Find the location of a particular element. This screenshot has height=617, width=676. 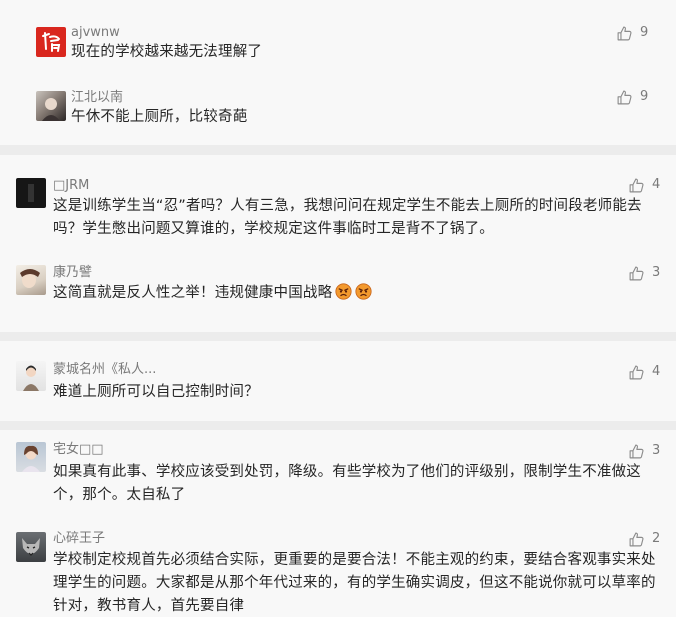

comment-nickname: 宅女□□ is located at coordinates (78, 450).